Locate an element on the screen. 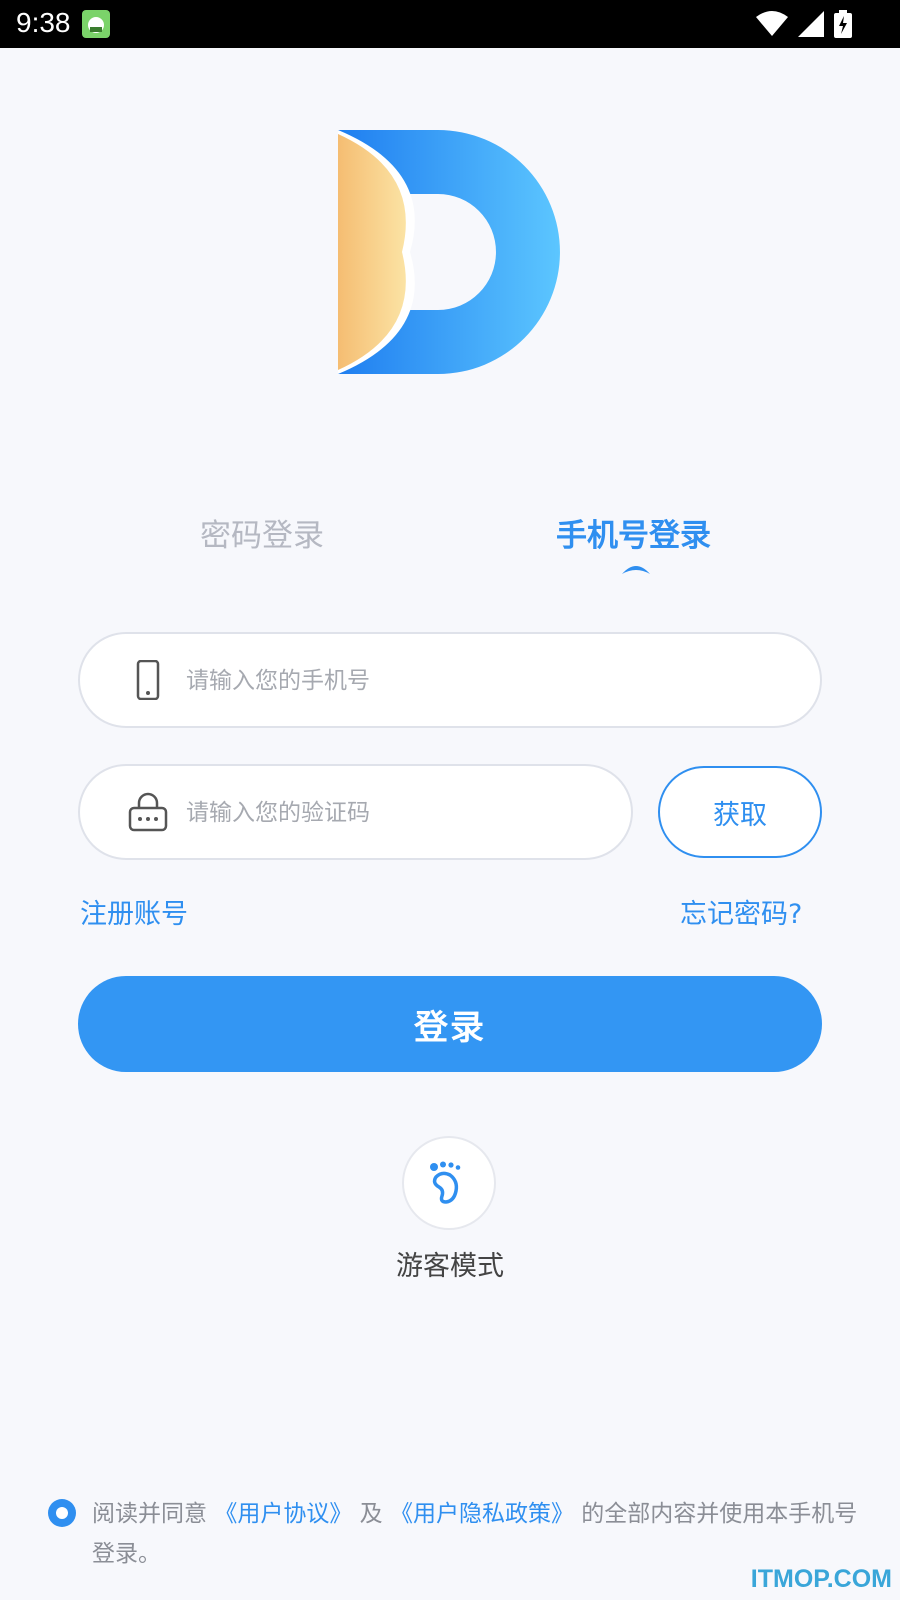 This screenshot has height=1600, width=900. user-agreement-link: 《用户协议》 is located at coordinates (283, 1514).